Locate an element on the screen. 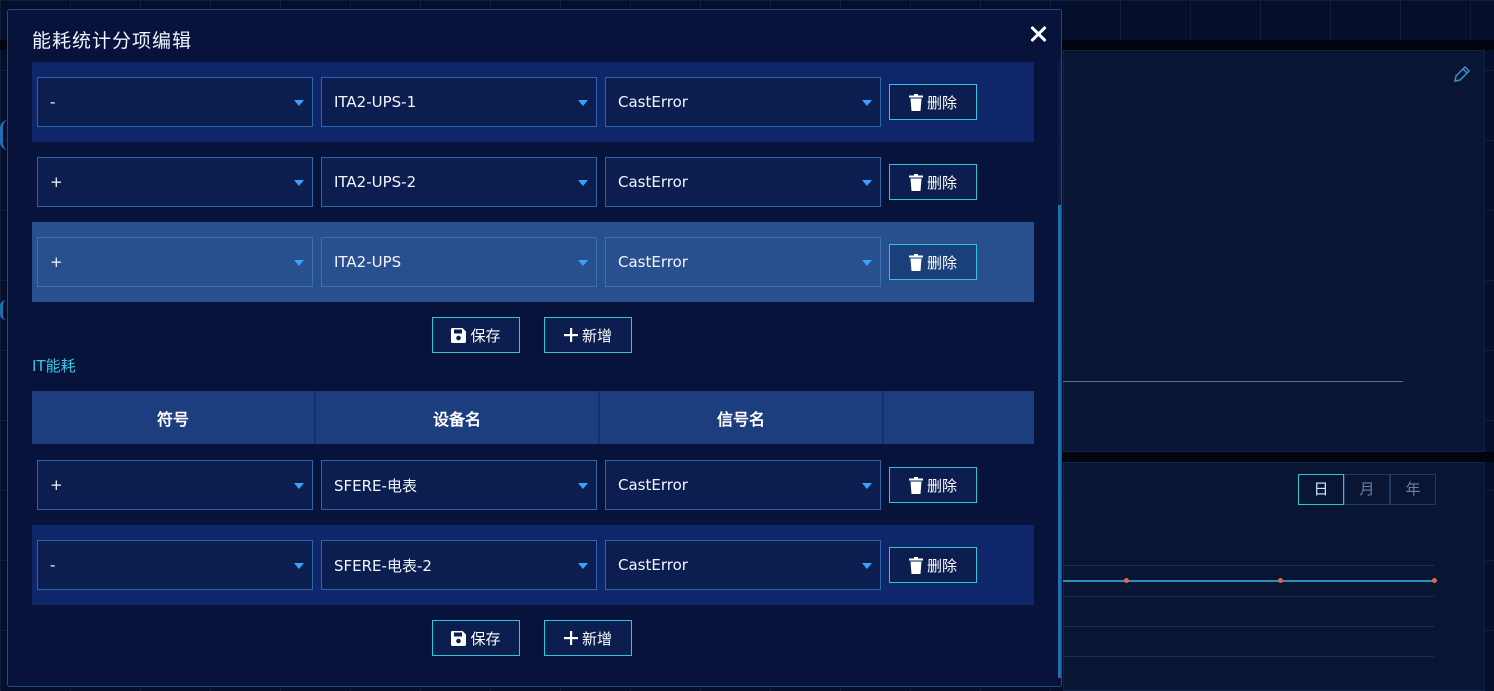 This screenshot has height=691, width=1494. table-row: + ITA2-UPS-2 CastError 删除 is located at coordinates (533, 182).